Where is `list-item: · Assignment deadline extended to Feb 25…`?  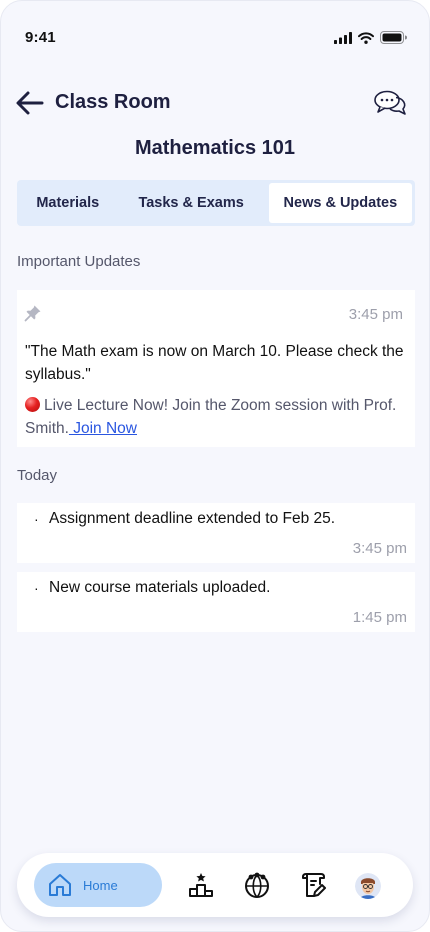
list-item: · Assignment deadline extended to Feb 25… is located at coordinates (216, 533).